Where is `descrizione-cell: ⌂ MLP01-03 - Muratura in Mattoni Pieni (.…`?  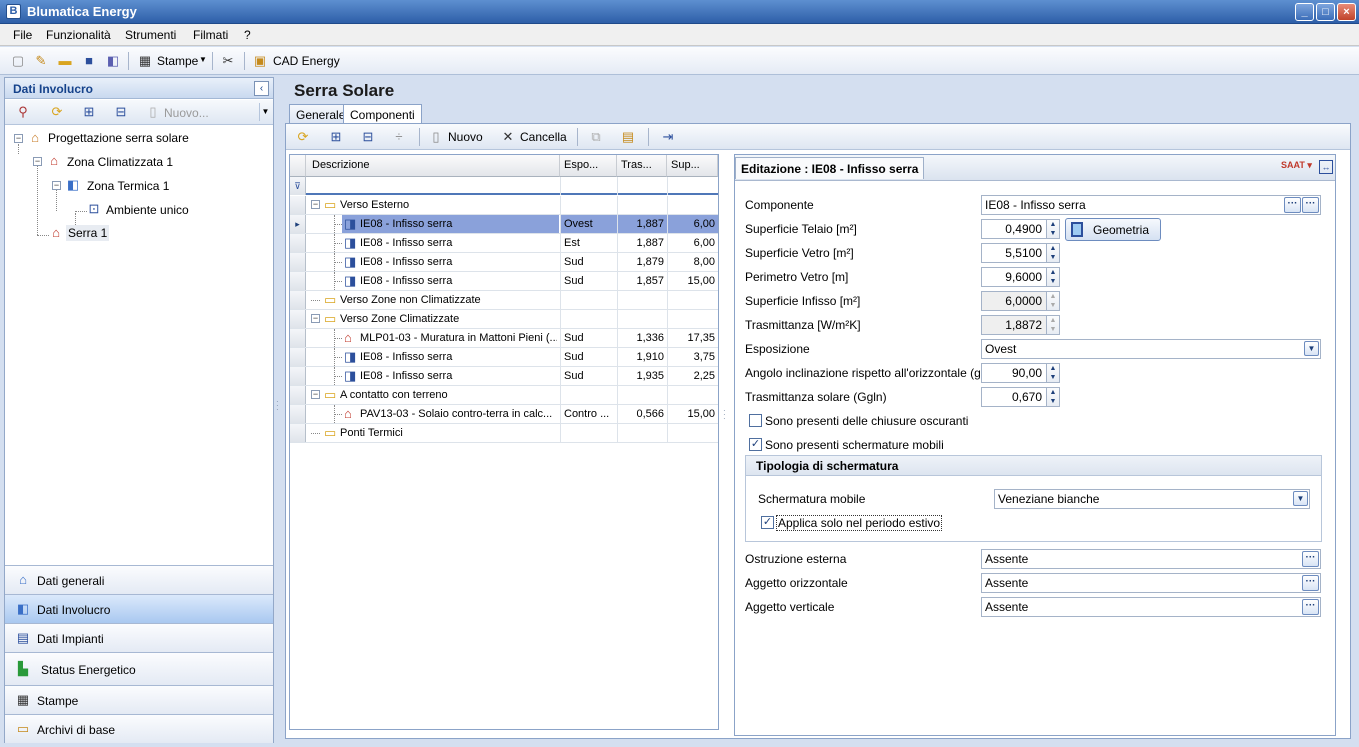
descrizione-cell: ⌂ MLP01-03 - Muratura in Mattoni Pieni (.… is located at coordinates (450, 338).